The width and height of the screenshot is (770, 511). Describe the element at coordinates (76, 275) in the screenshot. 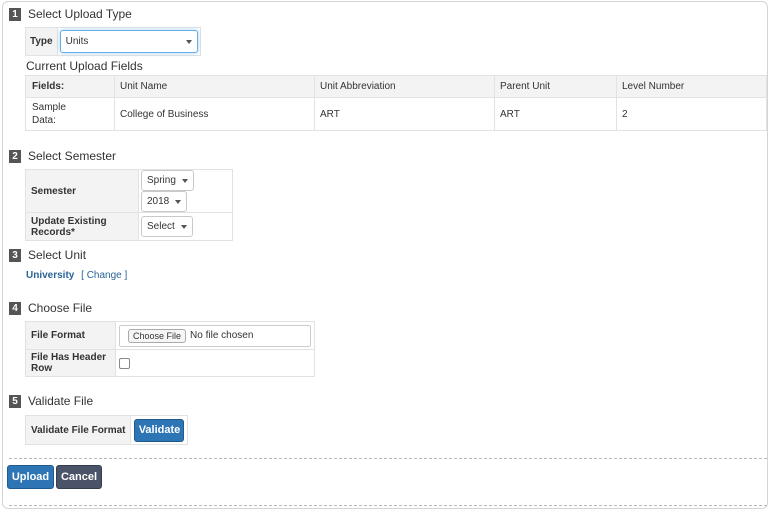

I see `selected-unit-row: University [ Change ]` at that location.